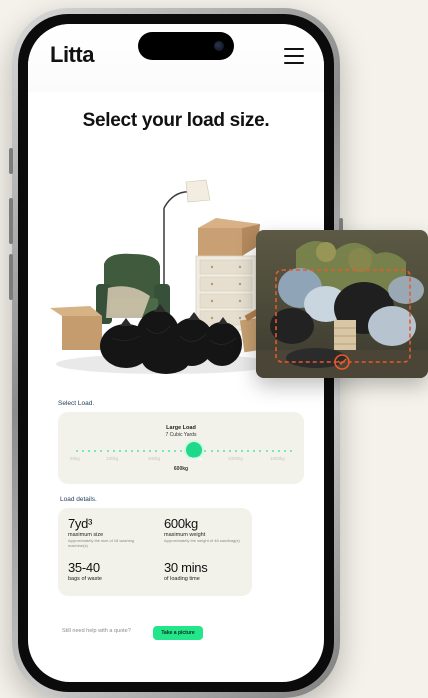 The width and height of the screenshot is (428, 698). I want to click on help-text: Still need help with a quote?, so click(96, 631).